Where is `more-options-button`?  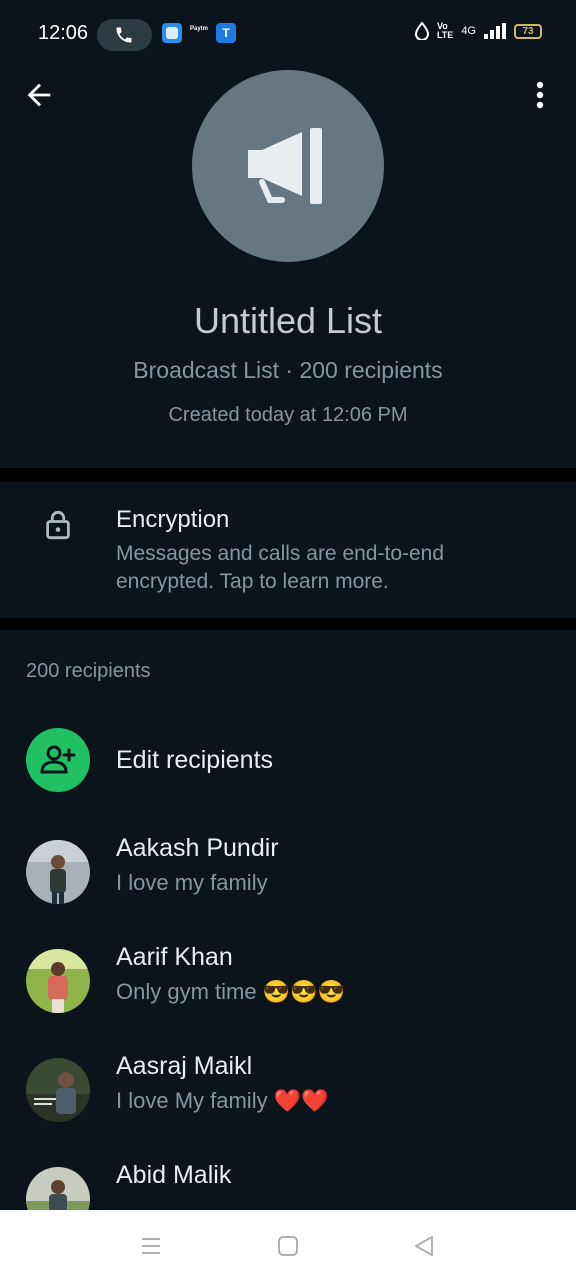 more-options-button is located at coordinates (540, 95).